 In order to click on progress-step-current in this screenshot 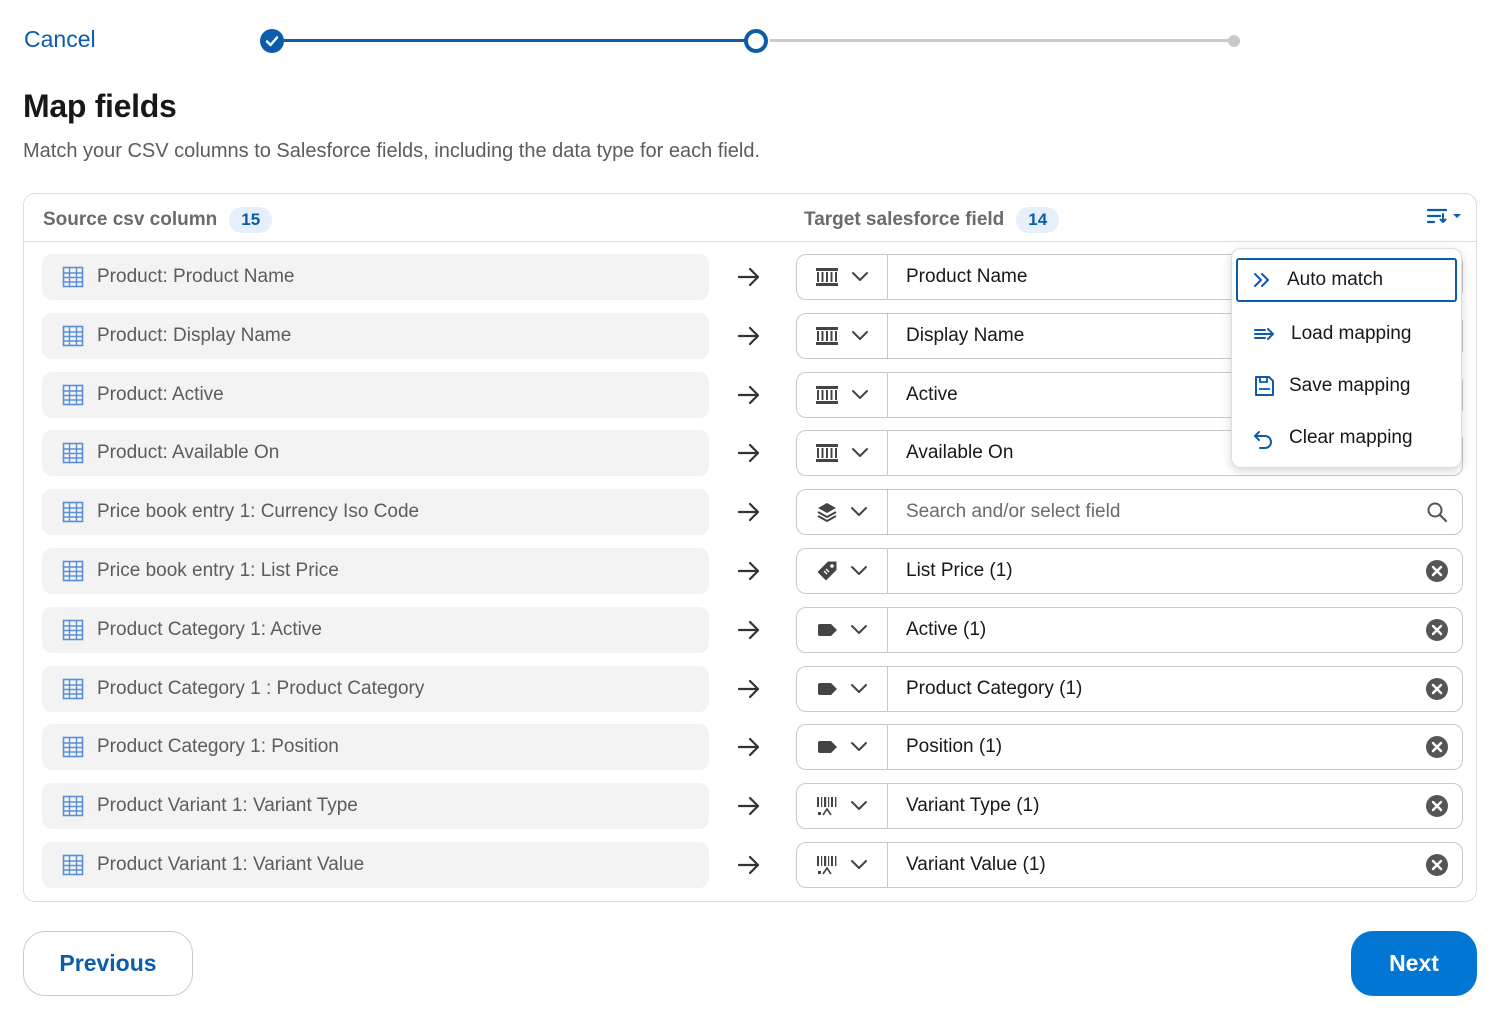, I will do `click(756, 41)`.